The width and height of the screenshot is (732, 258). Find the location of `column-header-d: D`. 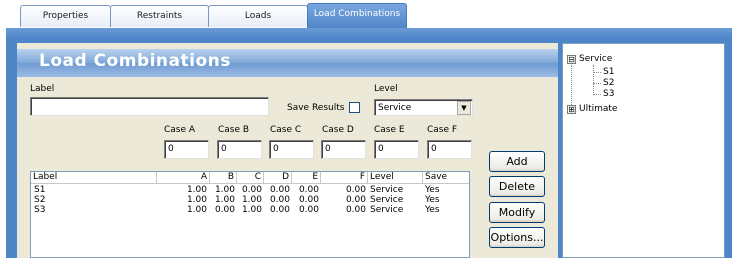

column-header-d: D is located at coordinates (278, 178).